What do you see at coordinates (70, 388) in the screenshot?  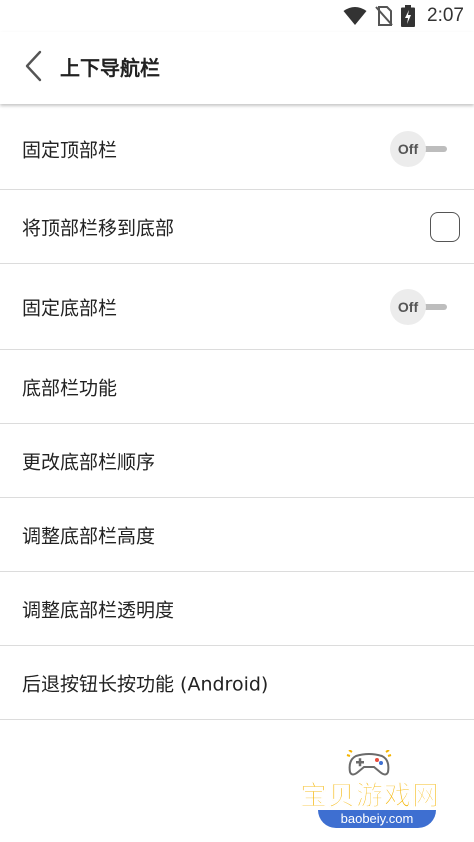 I see `setting-label: 底部栏功能` at bounding box center [70, 388].